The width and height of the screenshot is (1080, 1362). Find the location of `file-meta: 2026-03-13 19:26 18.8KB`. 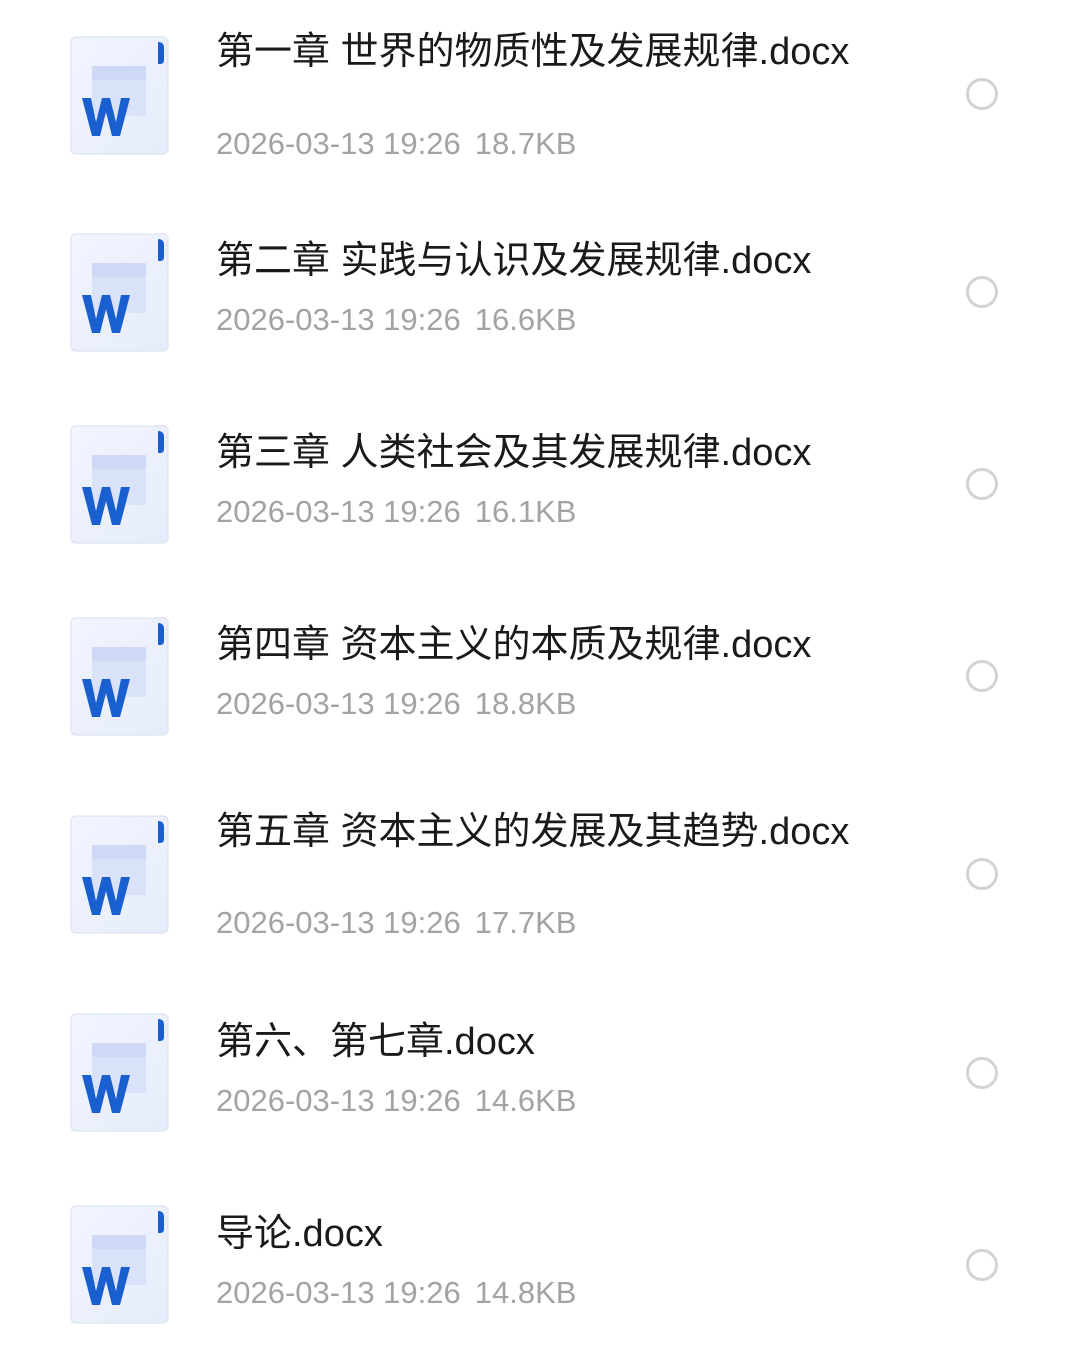

file-meta: 2026-03-13 19:26 18.8KB is located at coordinates (396, 704).